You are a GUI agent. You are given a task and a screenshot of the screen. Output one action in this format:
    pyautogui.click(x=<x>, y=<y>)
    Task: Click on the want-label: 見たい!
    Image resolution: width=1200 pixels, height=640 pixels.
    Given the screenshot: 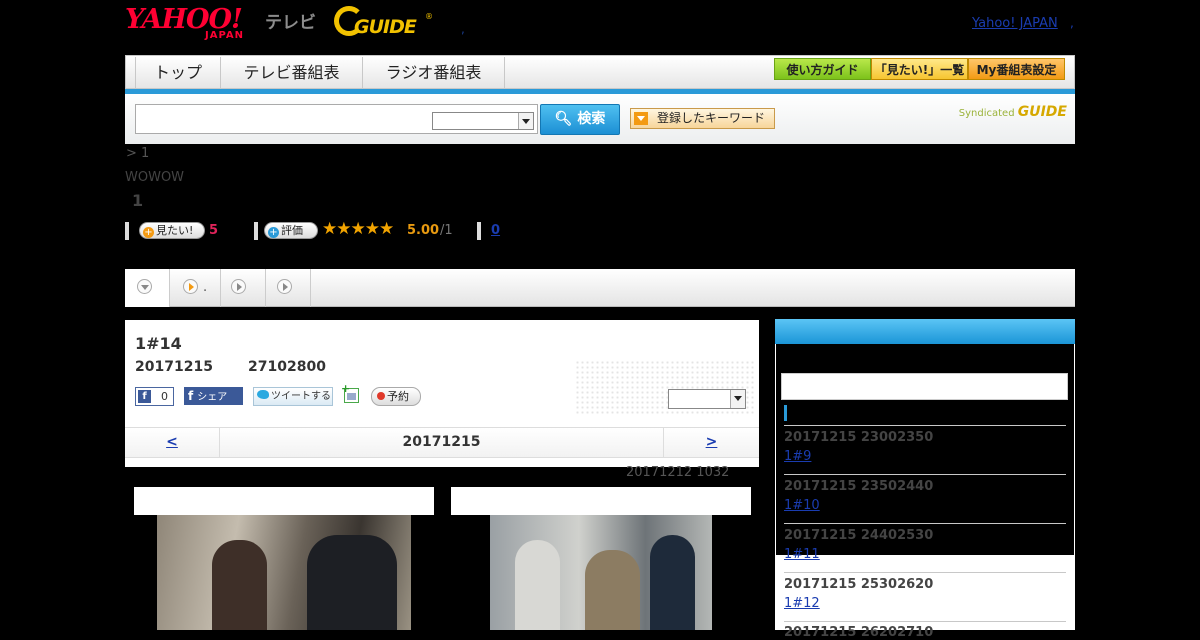 What is the action you would take?
    pyautogui.click(x=175, y=230)
    